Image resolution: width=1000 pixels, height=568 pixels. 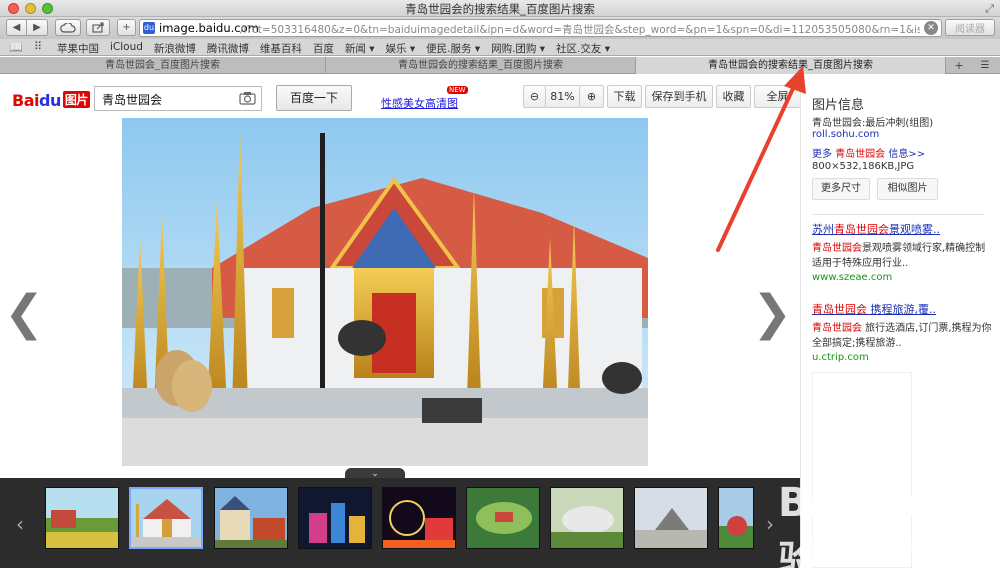 I want to click on search-button: 百度一下, so click(x=314, y=98).